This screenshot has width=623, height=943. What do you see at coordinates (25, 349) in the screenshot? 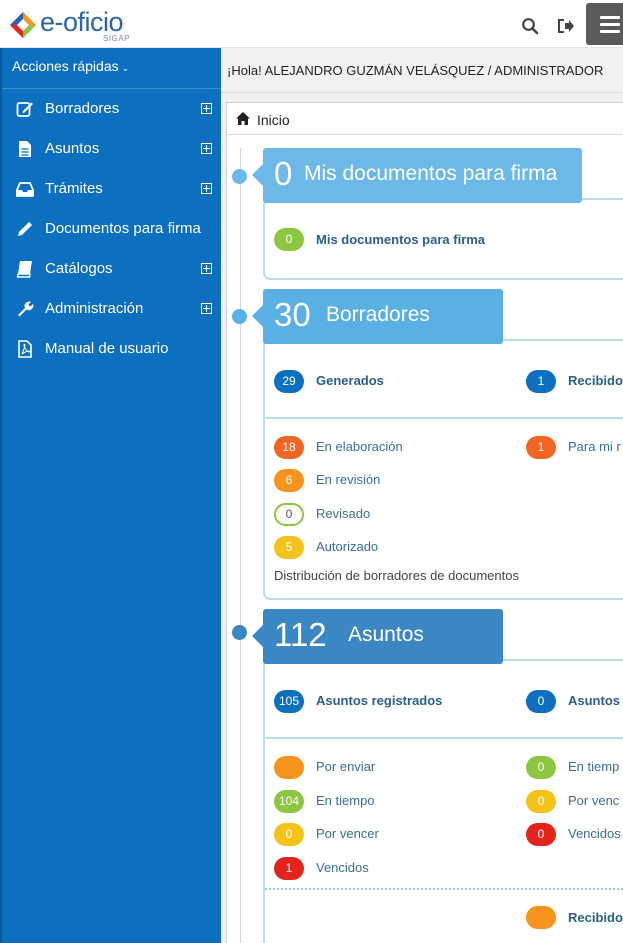
I see `pdf-icon` at bounding box center [25, 349].